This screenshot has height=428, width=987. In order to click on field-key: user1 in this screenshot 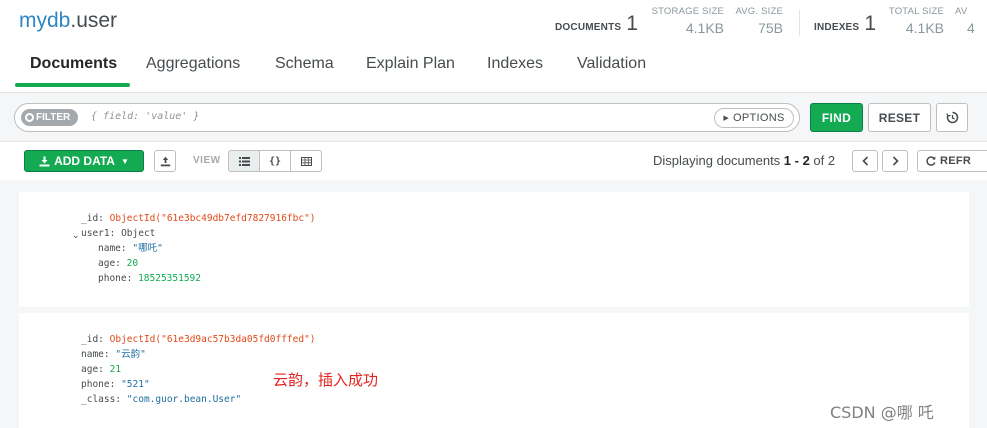, I will do `click(95, 233)`.